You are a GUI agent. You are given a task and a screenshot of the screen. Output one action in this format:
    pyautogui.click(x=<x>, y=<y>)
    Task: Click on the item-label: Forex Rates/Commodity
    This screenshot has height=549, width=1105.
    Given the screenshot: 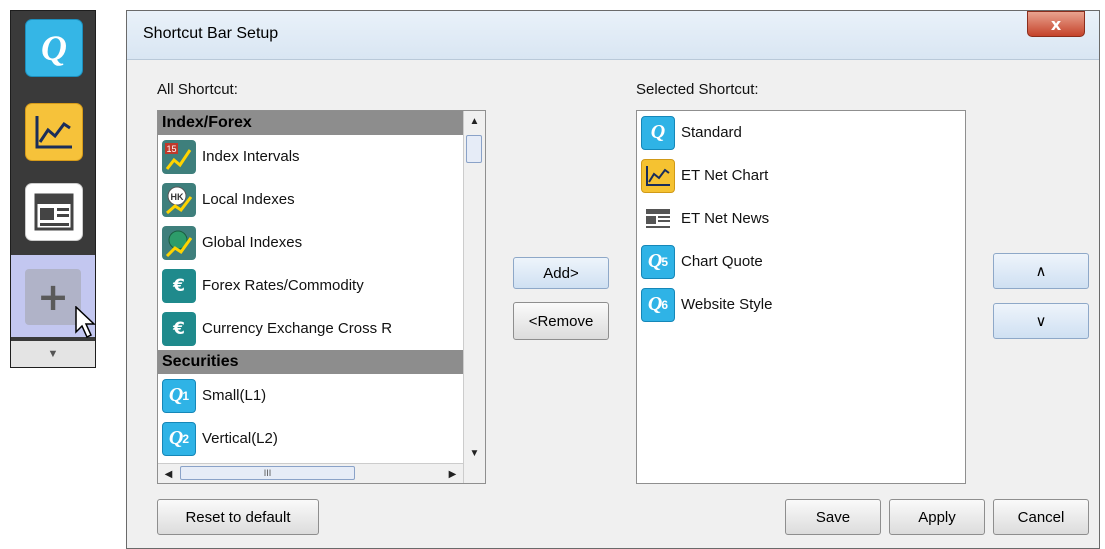 What is the action you would take?
    pyautogui.click(x=283, y=285)
    